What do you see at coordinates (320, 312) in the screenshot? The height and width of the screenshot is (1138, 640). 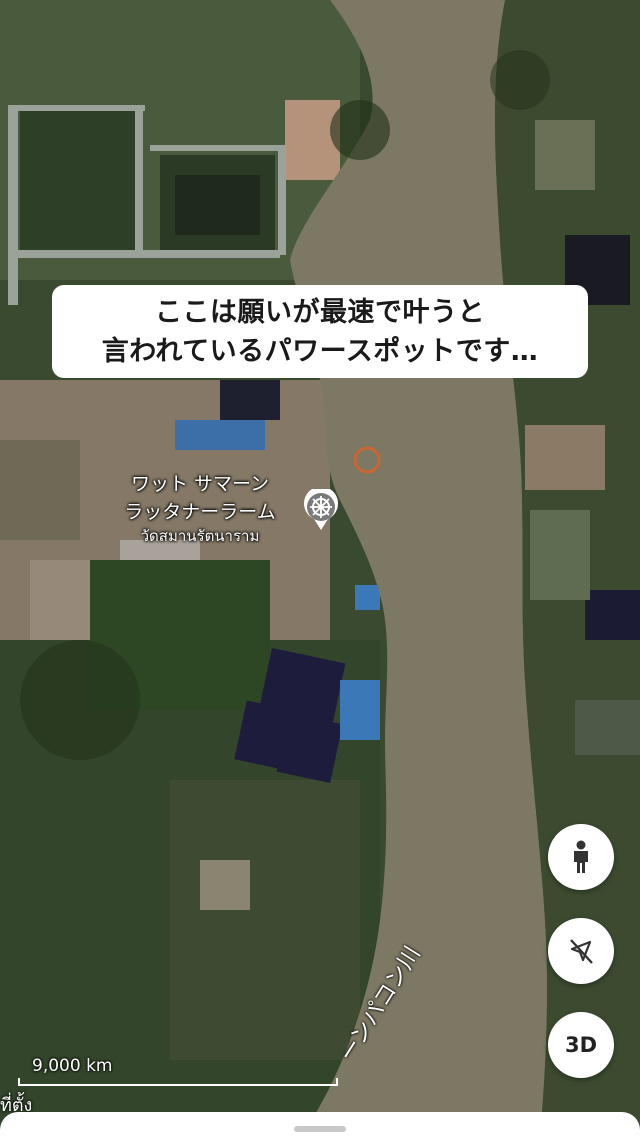 I see `caption-line1: ここは願いが最速で叶うと` at bounding box center [320, 312].